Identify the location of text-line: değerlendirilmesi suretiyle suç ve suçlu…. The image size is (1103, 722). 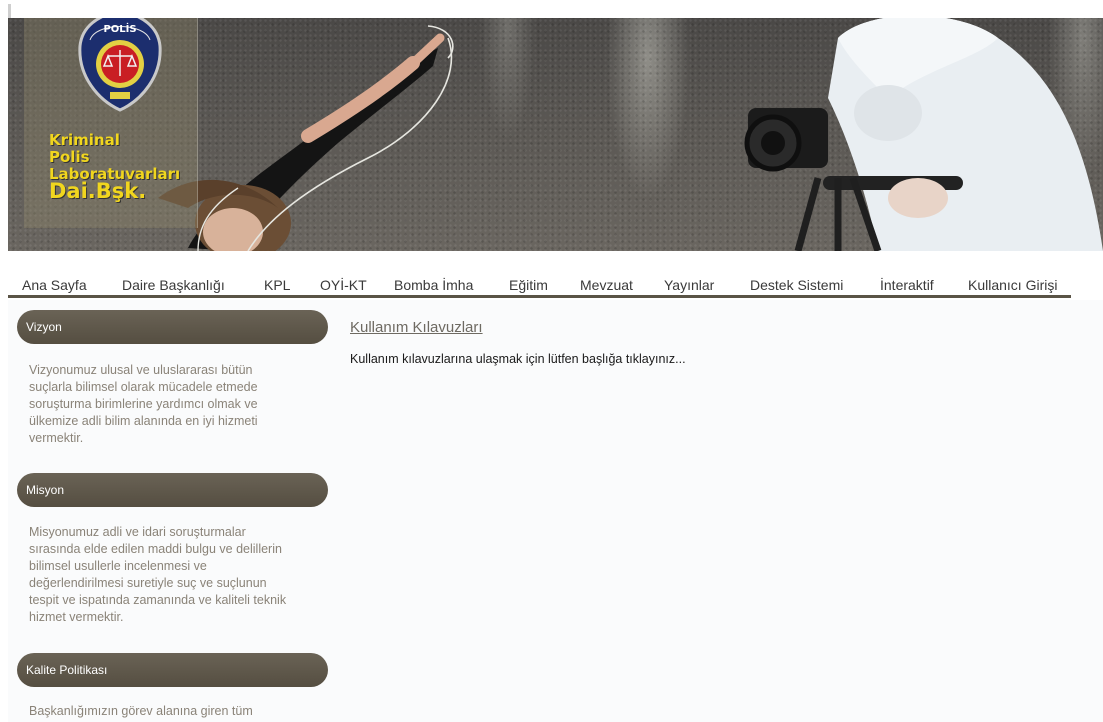
(148, 583).